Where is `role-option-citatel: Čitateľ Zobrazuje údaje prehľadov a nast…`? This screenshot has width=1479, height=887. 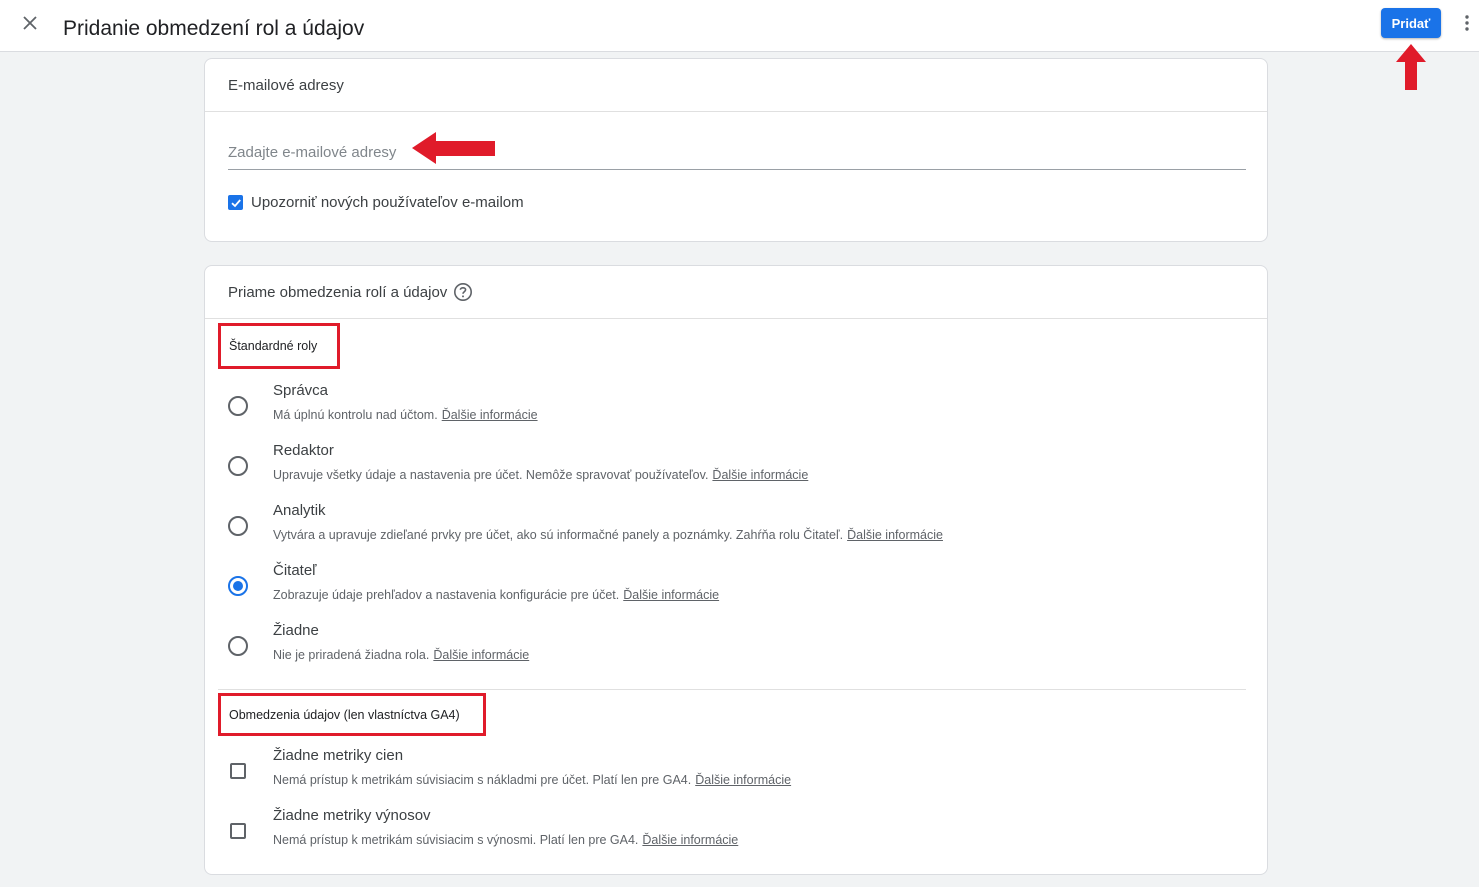 role-option-citatel: Čitateľ Zobrazuje údaje prehľadov a nast… is located at coordinates (725, 590).